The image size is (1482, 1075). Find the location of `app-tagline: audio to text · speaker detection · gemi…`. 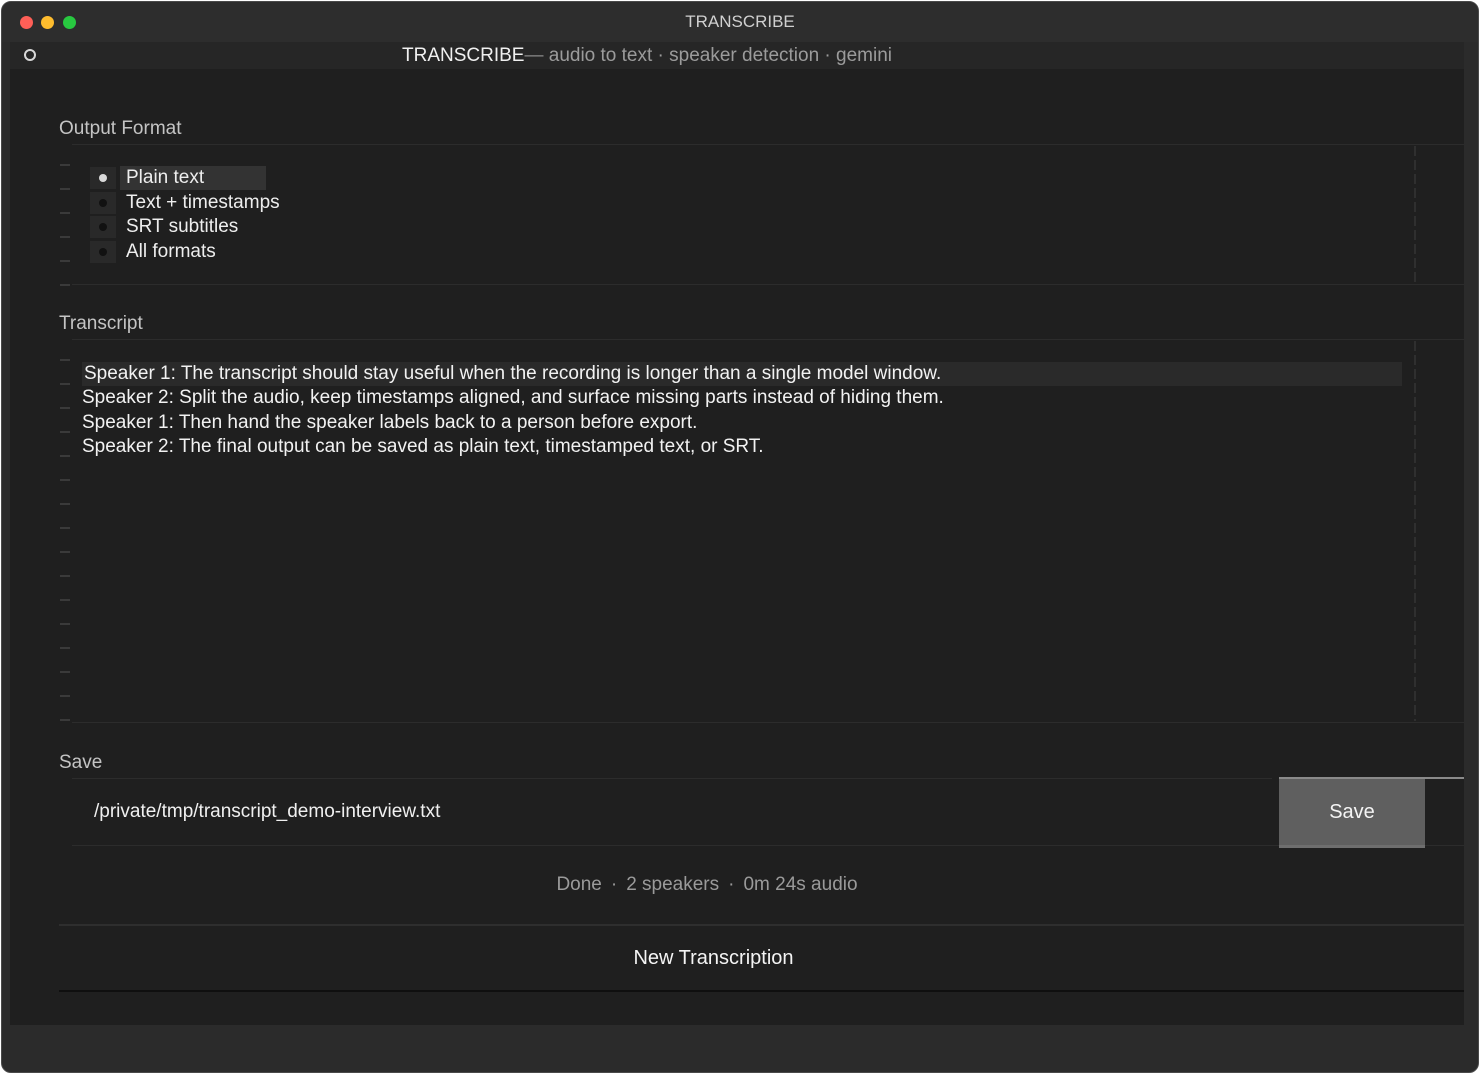

app-tagline: audio to text · speaker detection · gemi… is located at coordinates (720, 55).